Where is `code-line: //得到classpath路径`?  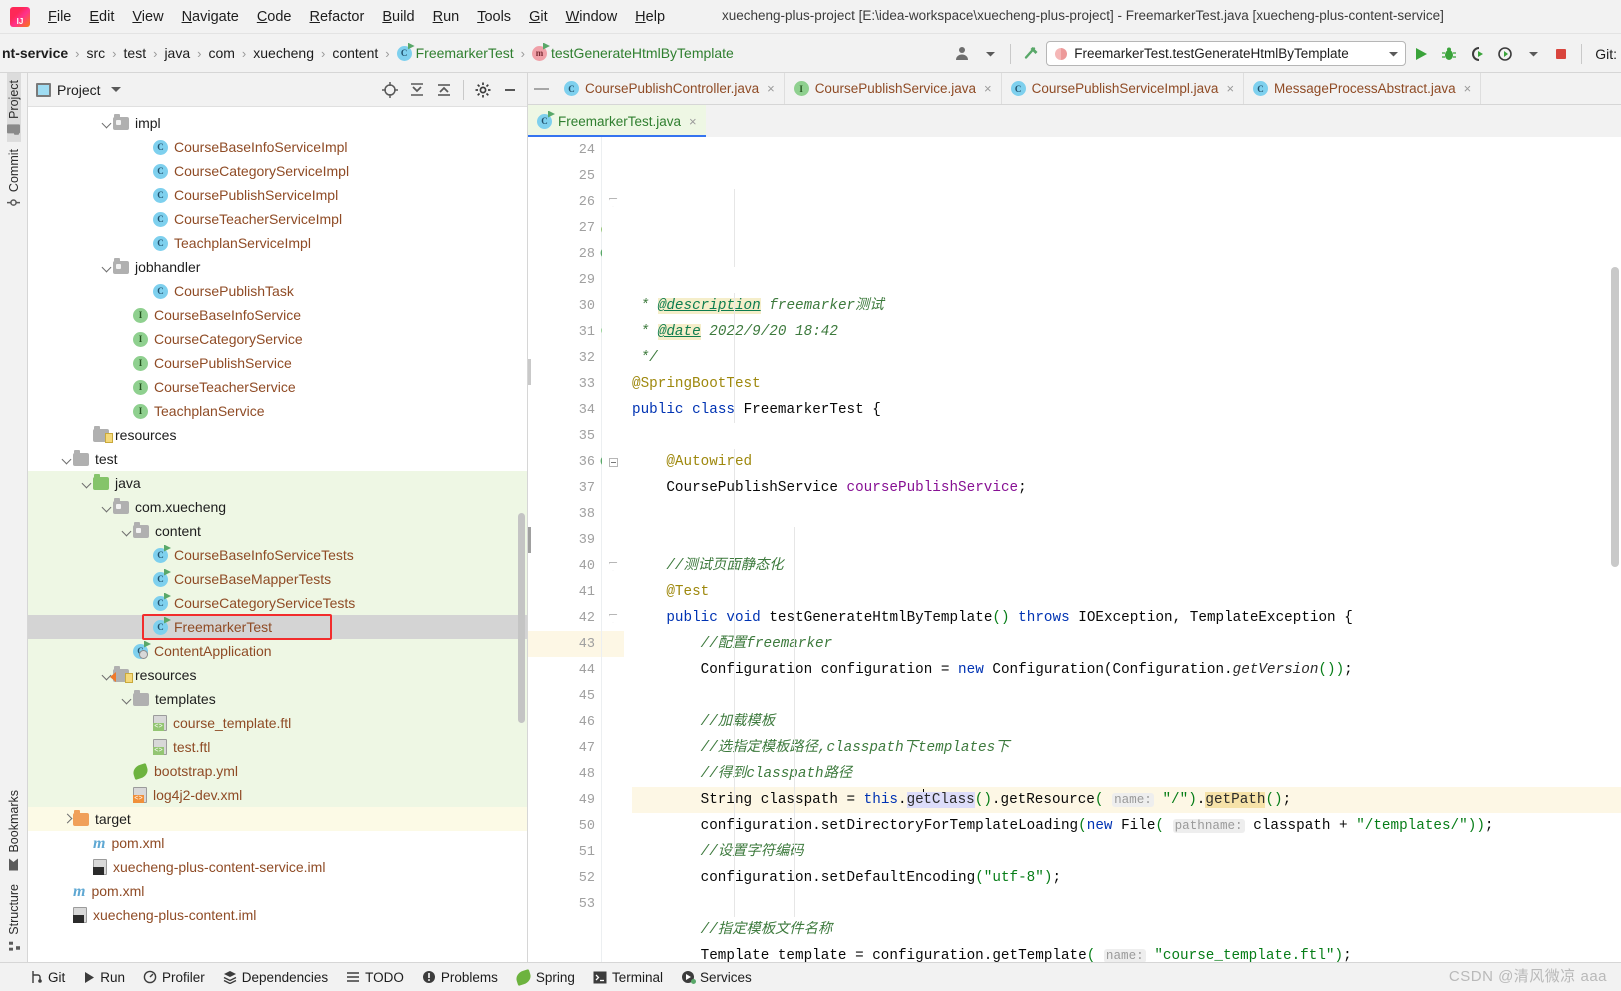
code-line: //得到classpath路径 is located at coordinates (1126, 774).